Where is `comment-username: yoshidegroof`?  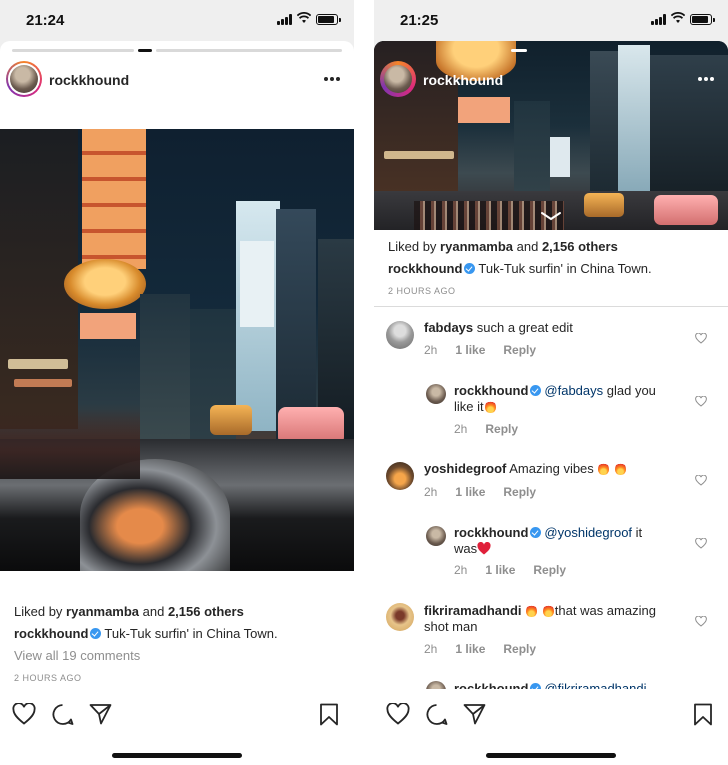 comment-username: yoshidegroof is located at coordinates (465, 468).